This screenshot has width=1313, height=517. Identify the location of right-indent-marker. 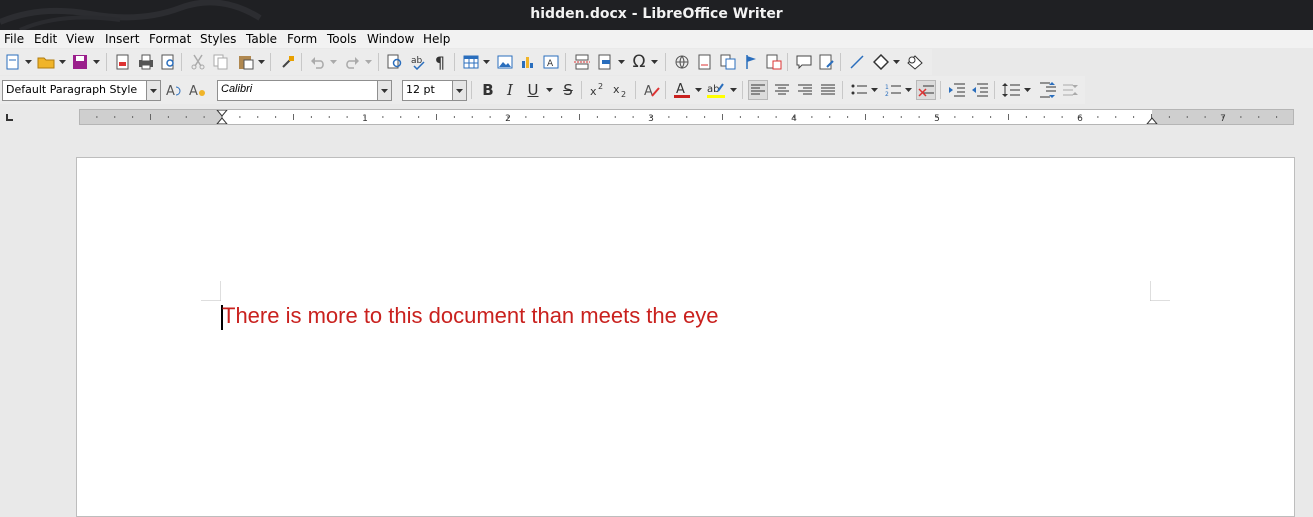
(1152, 120).